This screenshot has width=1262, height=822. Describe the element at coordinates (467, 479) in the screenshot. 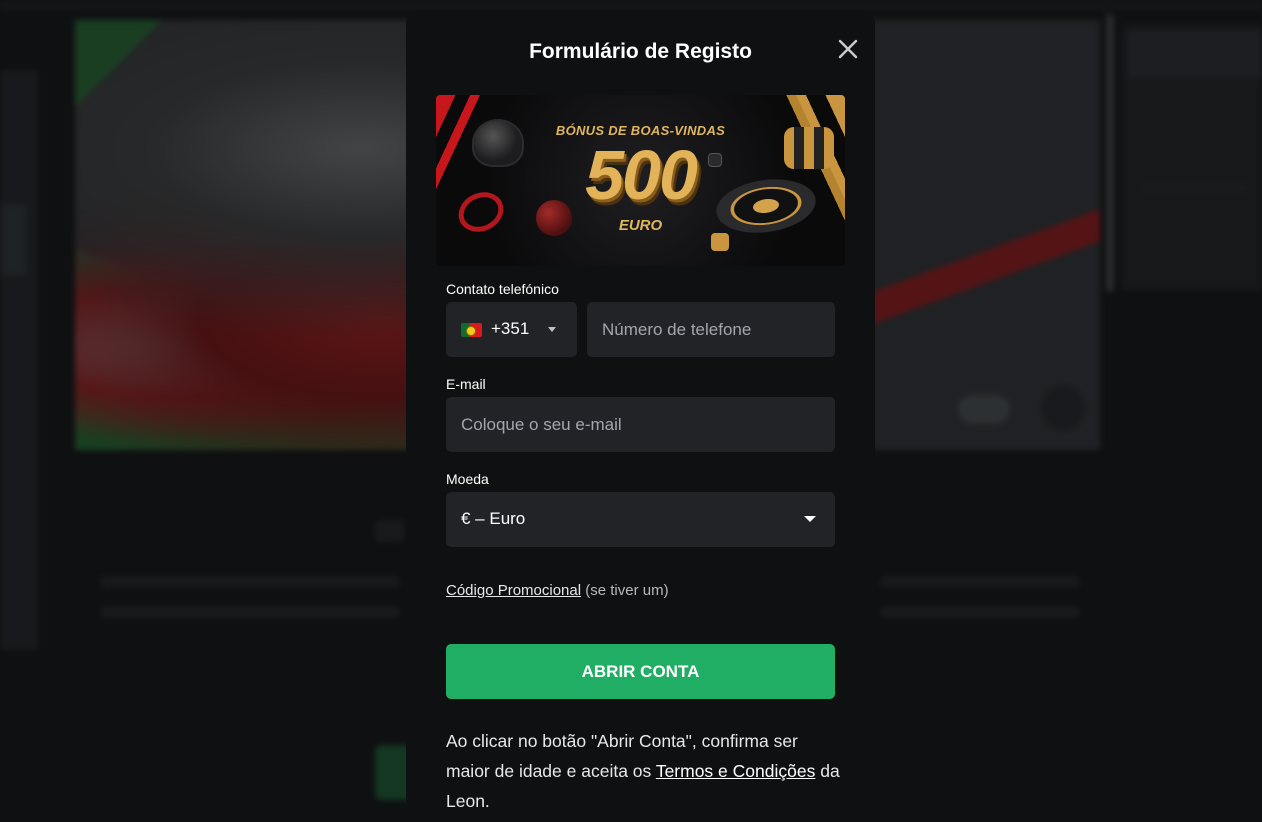

I see `currency-label: Moeda` at that location.